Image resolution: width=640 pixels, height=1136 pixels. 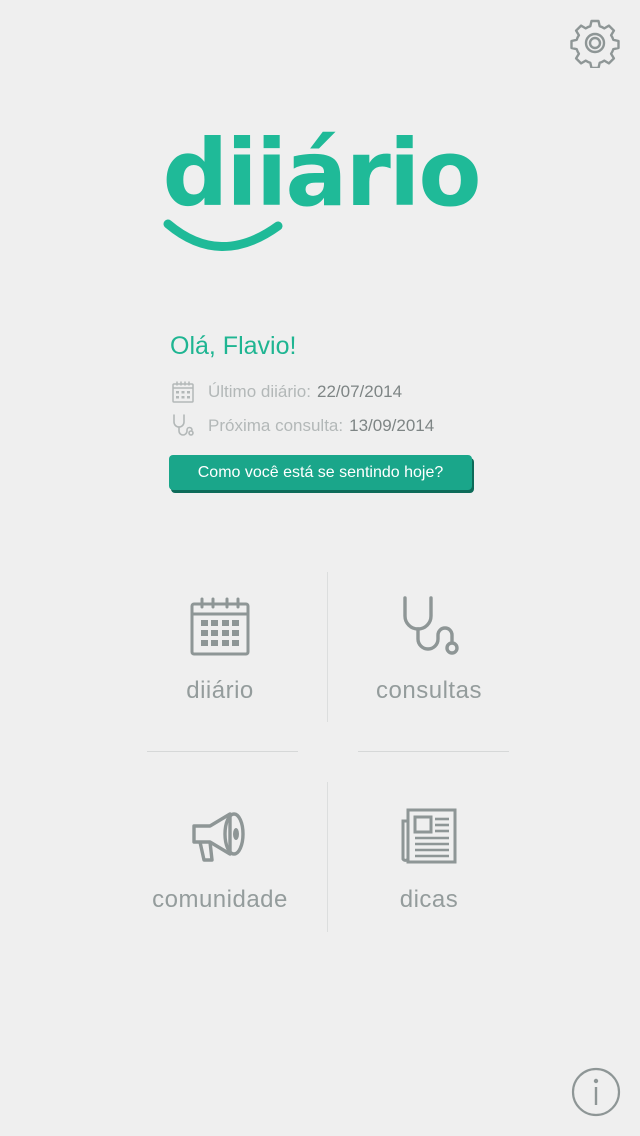 I want to click on menu-item-label: diiário, so click(x=220, y=690).